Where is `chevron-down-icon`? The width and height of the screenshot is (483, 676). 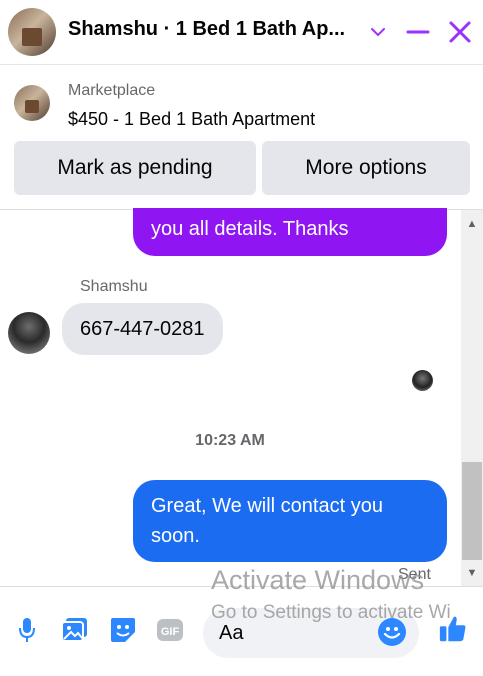 chevron-down-icon is located at coordinates (378, 32).